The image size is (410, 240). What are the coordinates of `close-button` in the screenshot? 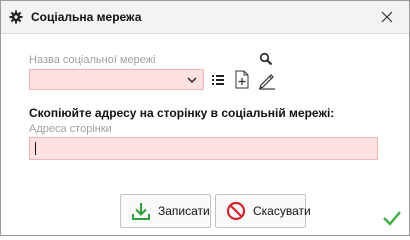 It's located at (387, 17).